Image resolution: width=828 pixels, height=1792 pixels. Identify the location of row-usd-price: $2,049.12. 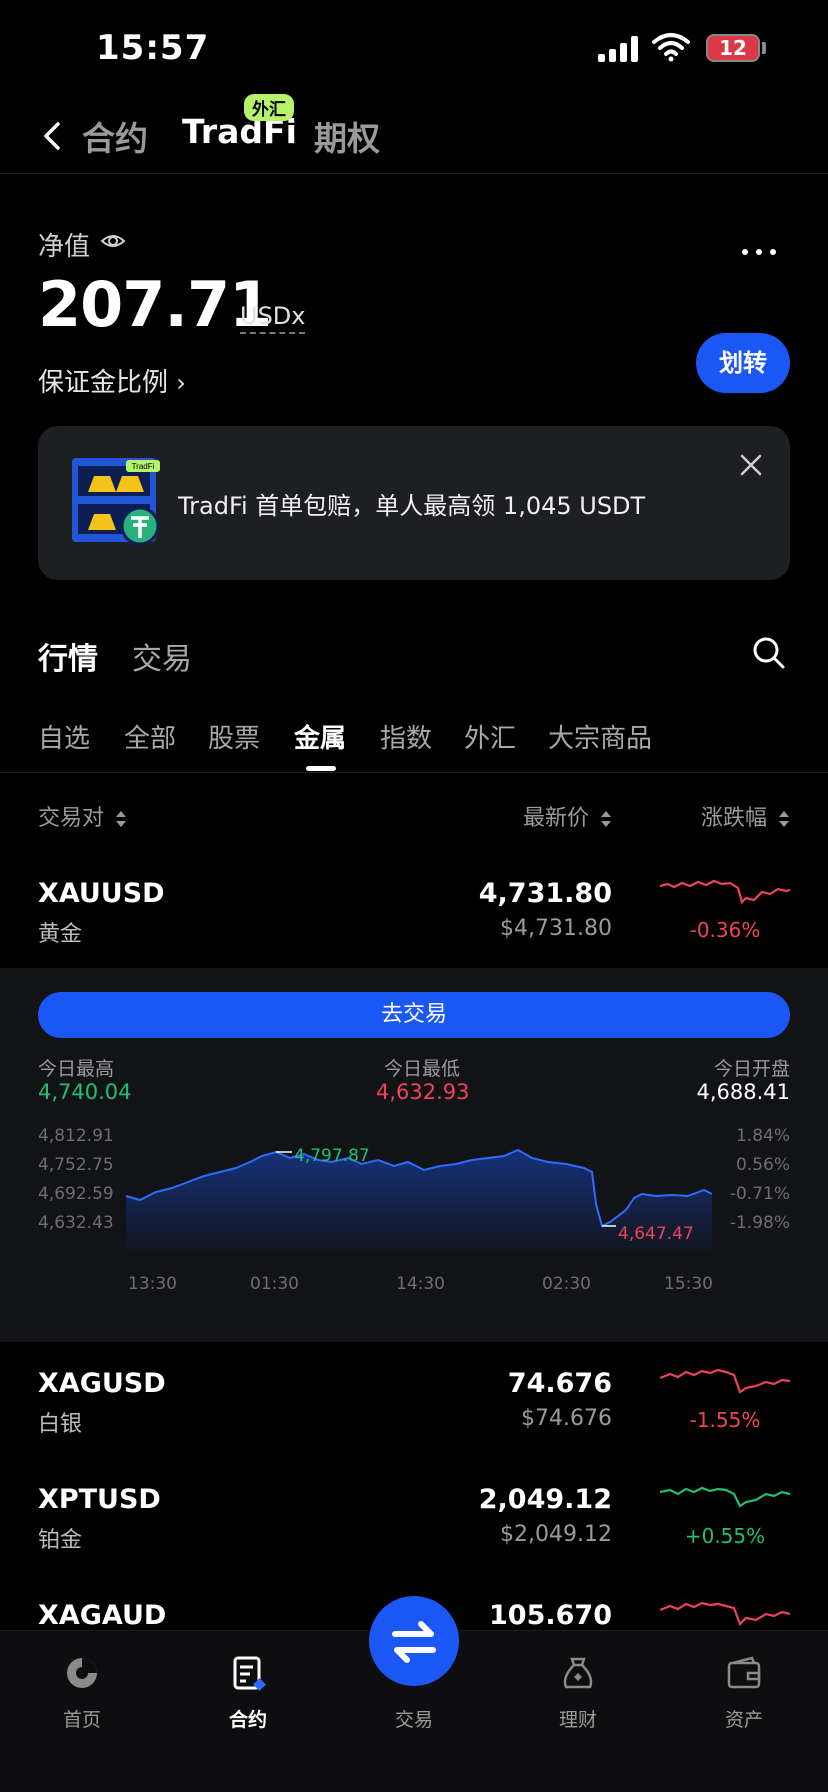
(556, 1534).